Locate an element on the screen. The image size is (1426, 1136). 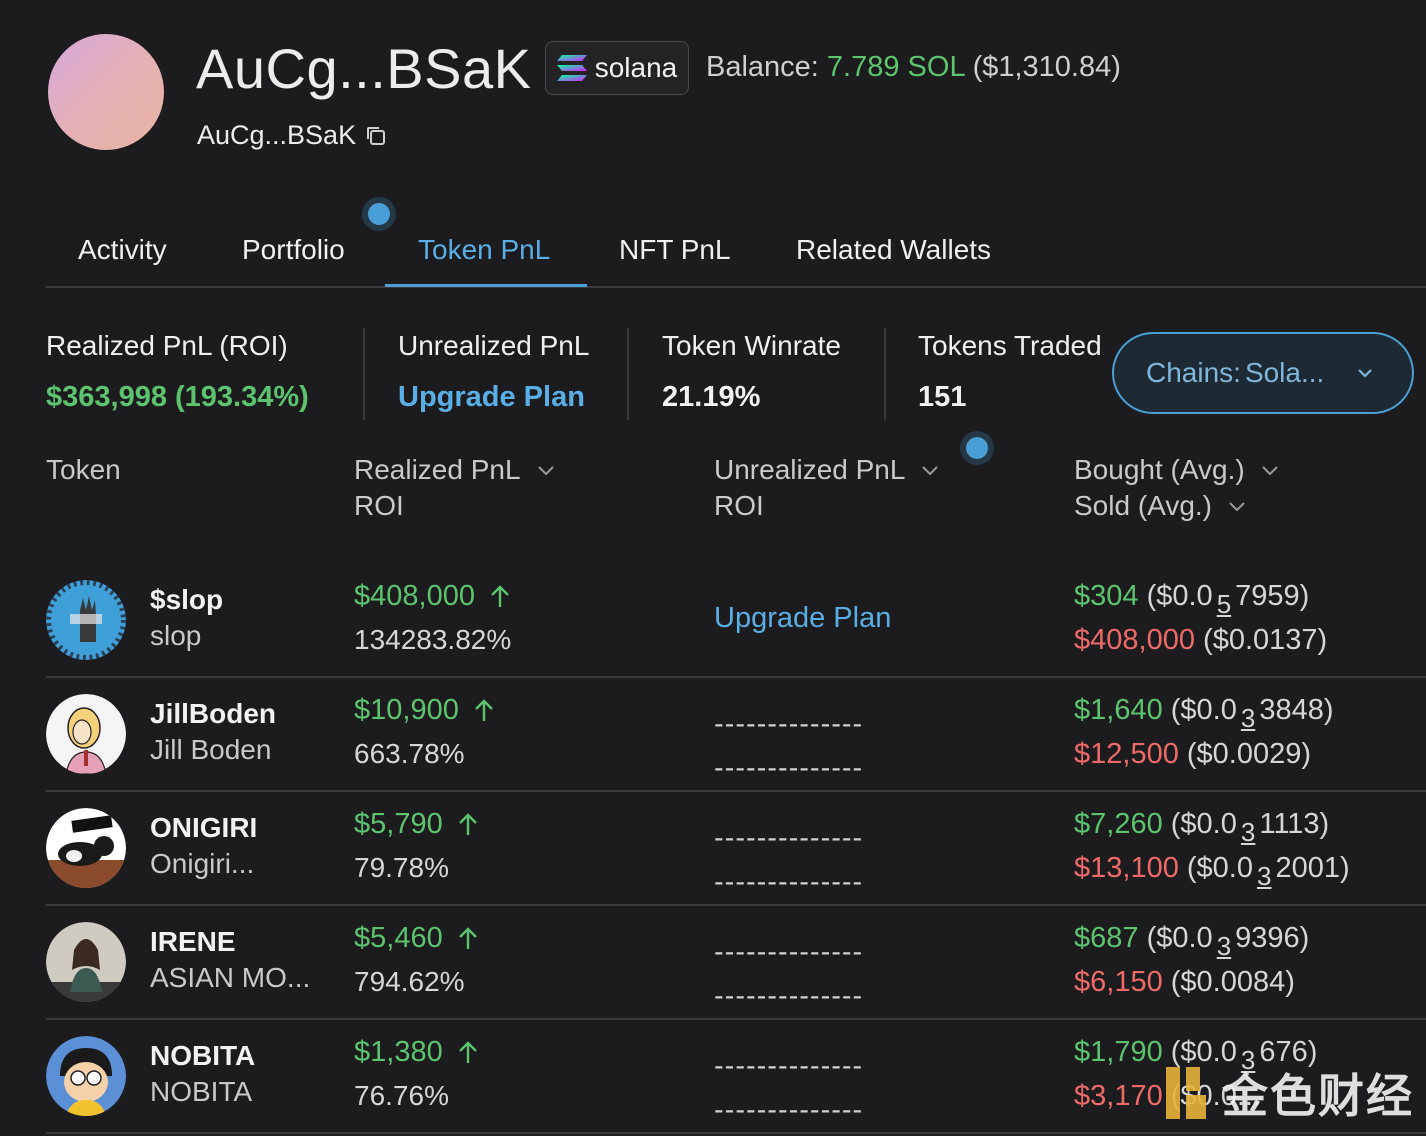
wallet-address: AuCg...BSaK is located at coordinates (277, 135).